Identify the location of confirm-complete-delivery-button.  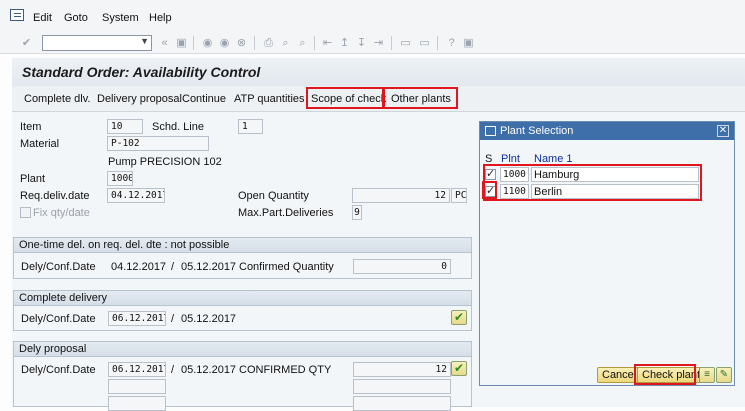
(459, 317).